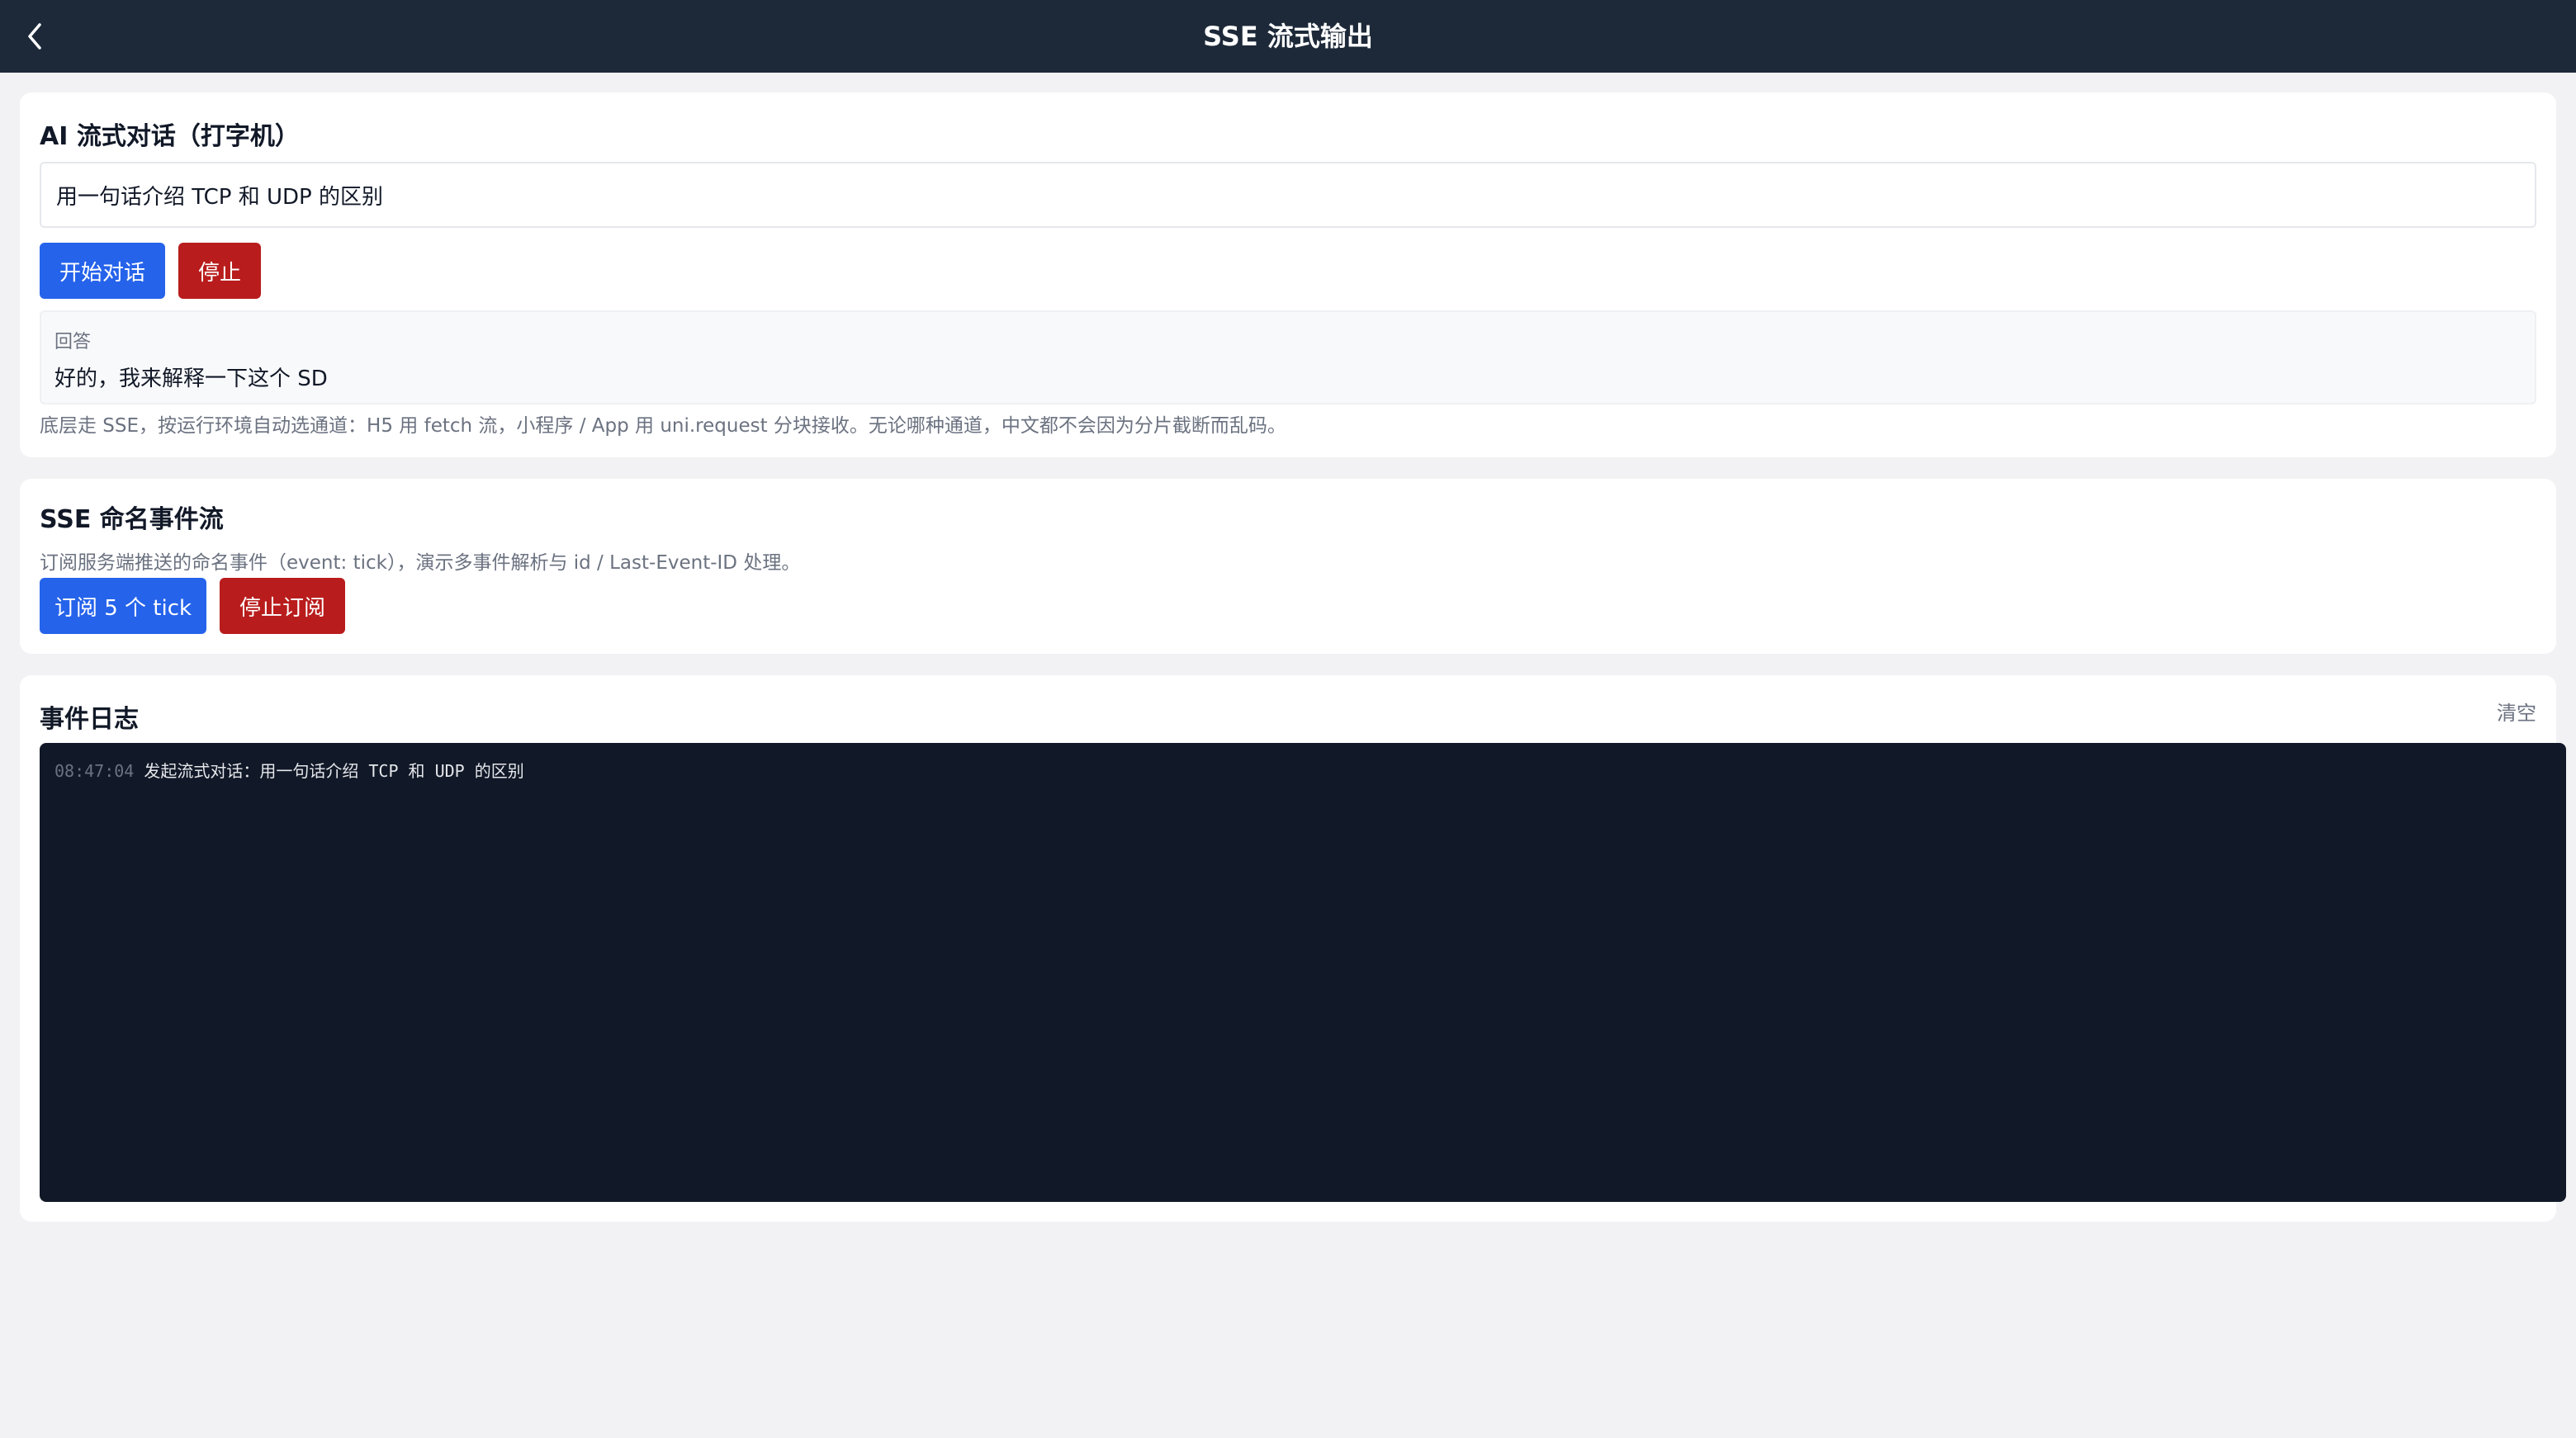 The width and height of the screenshot is (2576, 1438). What do you see at coordinates (102, 271) in the screenshot?
I see `start-chat-button: 开始对话` at bounding box center [102, 271].